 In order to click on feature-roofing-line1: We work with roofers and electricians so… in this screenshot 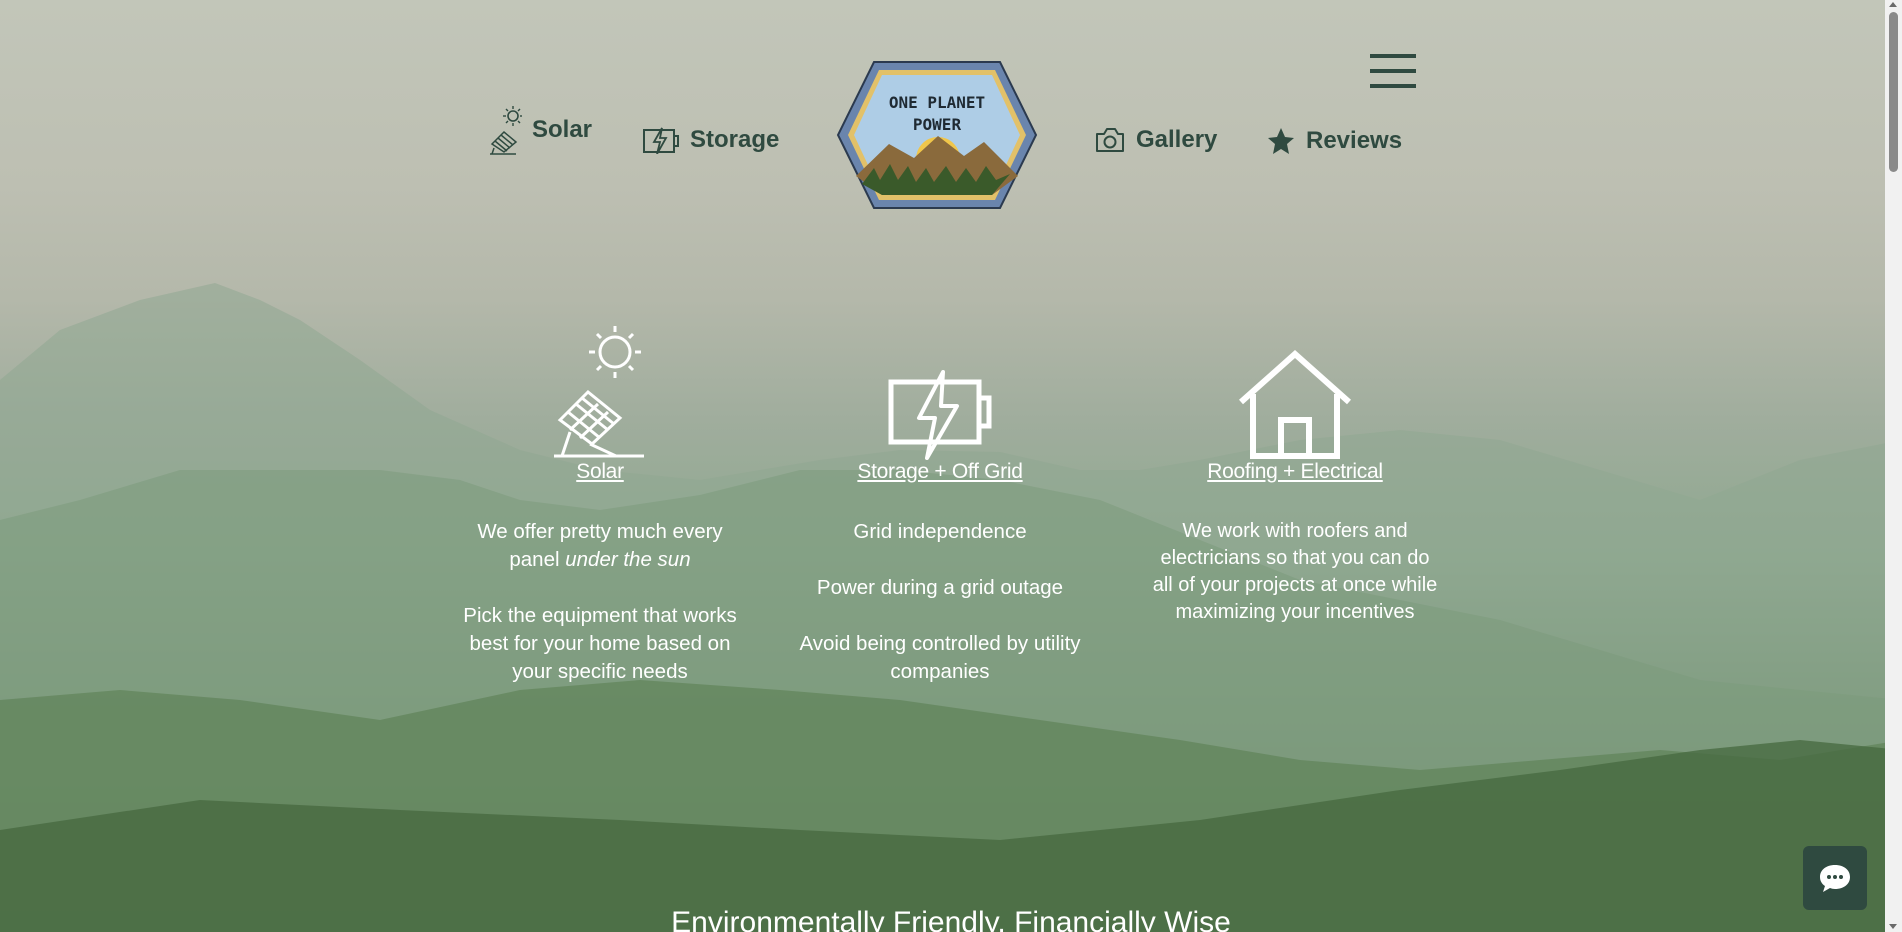, I will do `click(1295, 571)`.